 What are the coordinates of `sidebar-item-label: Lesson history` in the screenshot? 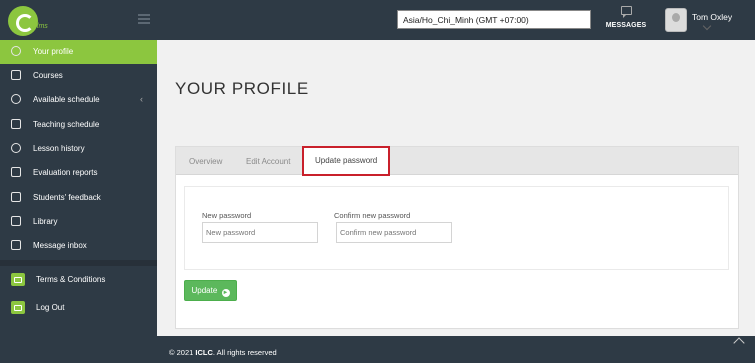 It's located at (59, 148).